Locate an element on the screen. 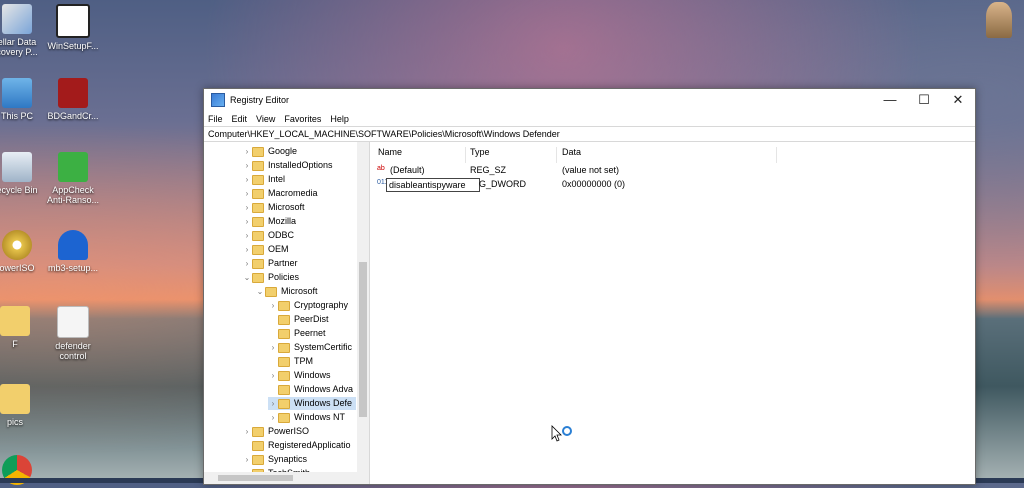 The image size is (1024, 488). desktop-icon-defender-control: defender control is located at coordinates (73, 333).